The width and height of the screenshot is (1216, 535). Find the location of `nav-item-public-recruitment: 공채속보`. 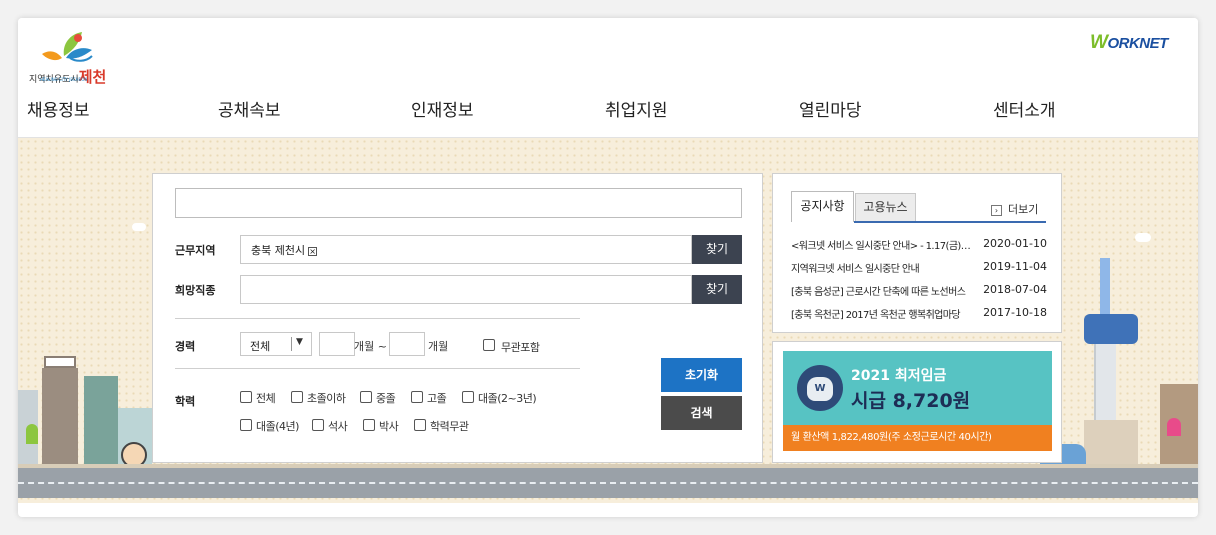

nav-item-public-recruitment: 공채속보 is located at coordinates (249, 108).